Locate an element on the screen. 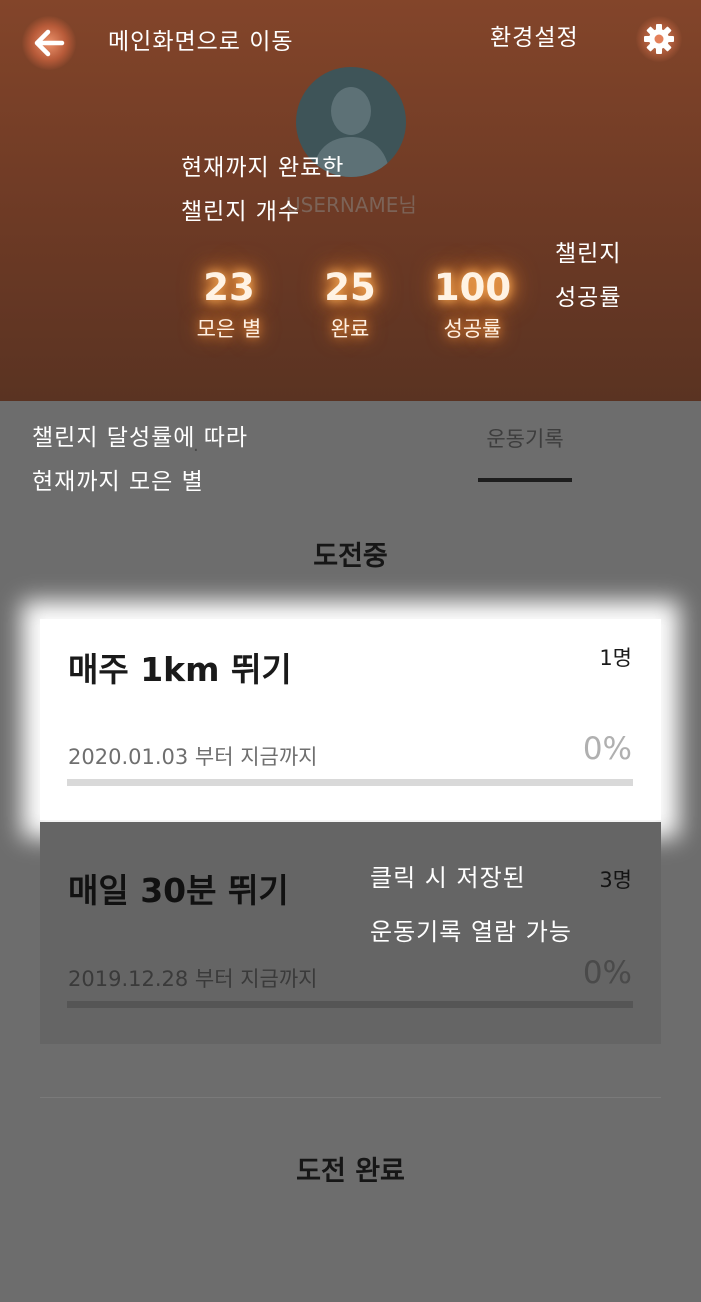 Image resolution: width=701 pixels, height=1302 pixels. stat-stars: 23 모은 별 is located at coordinates (229, 305).